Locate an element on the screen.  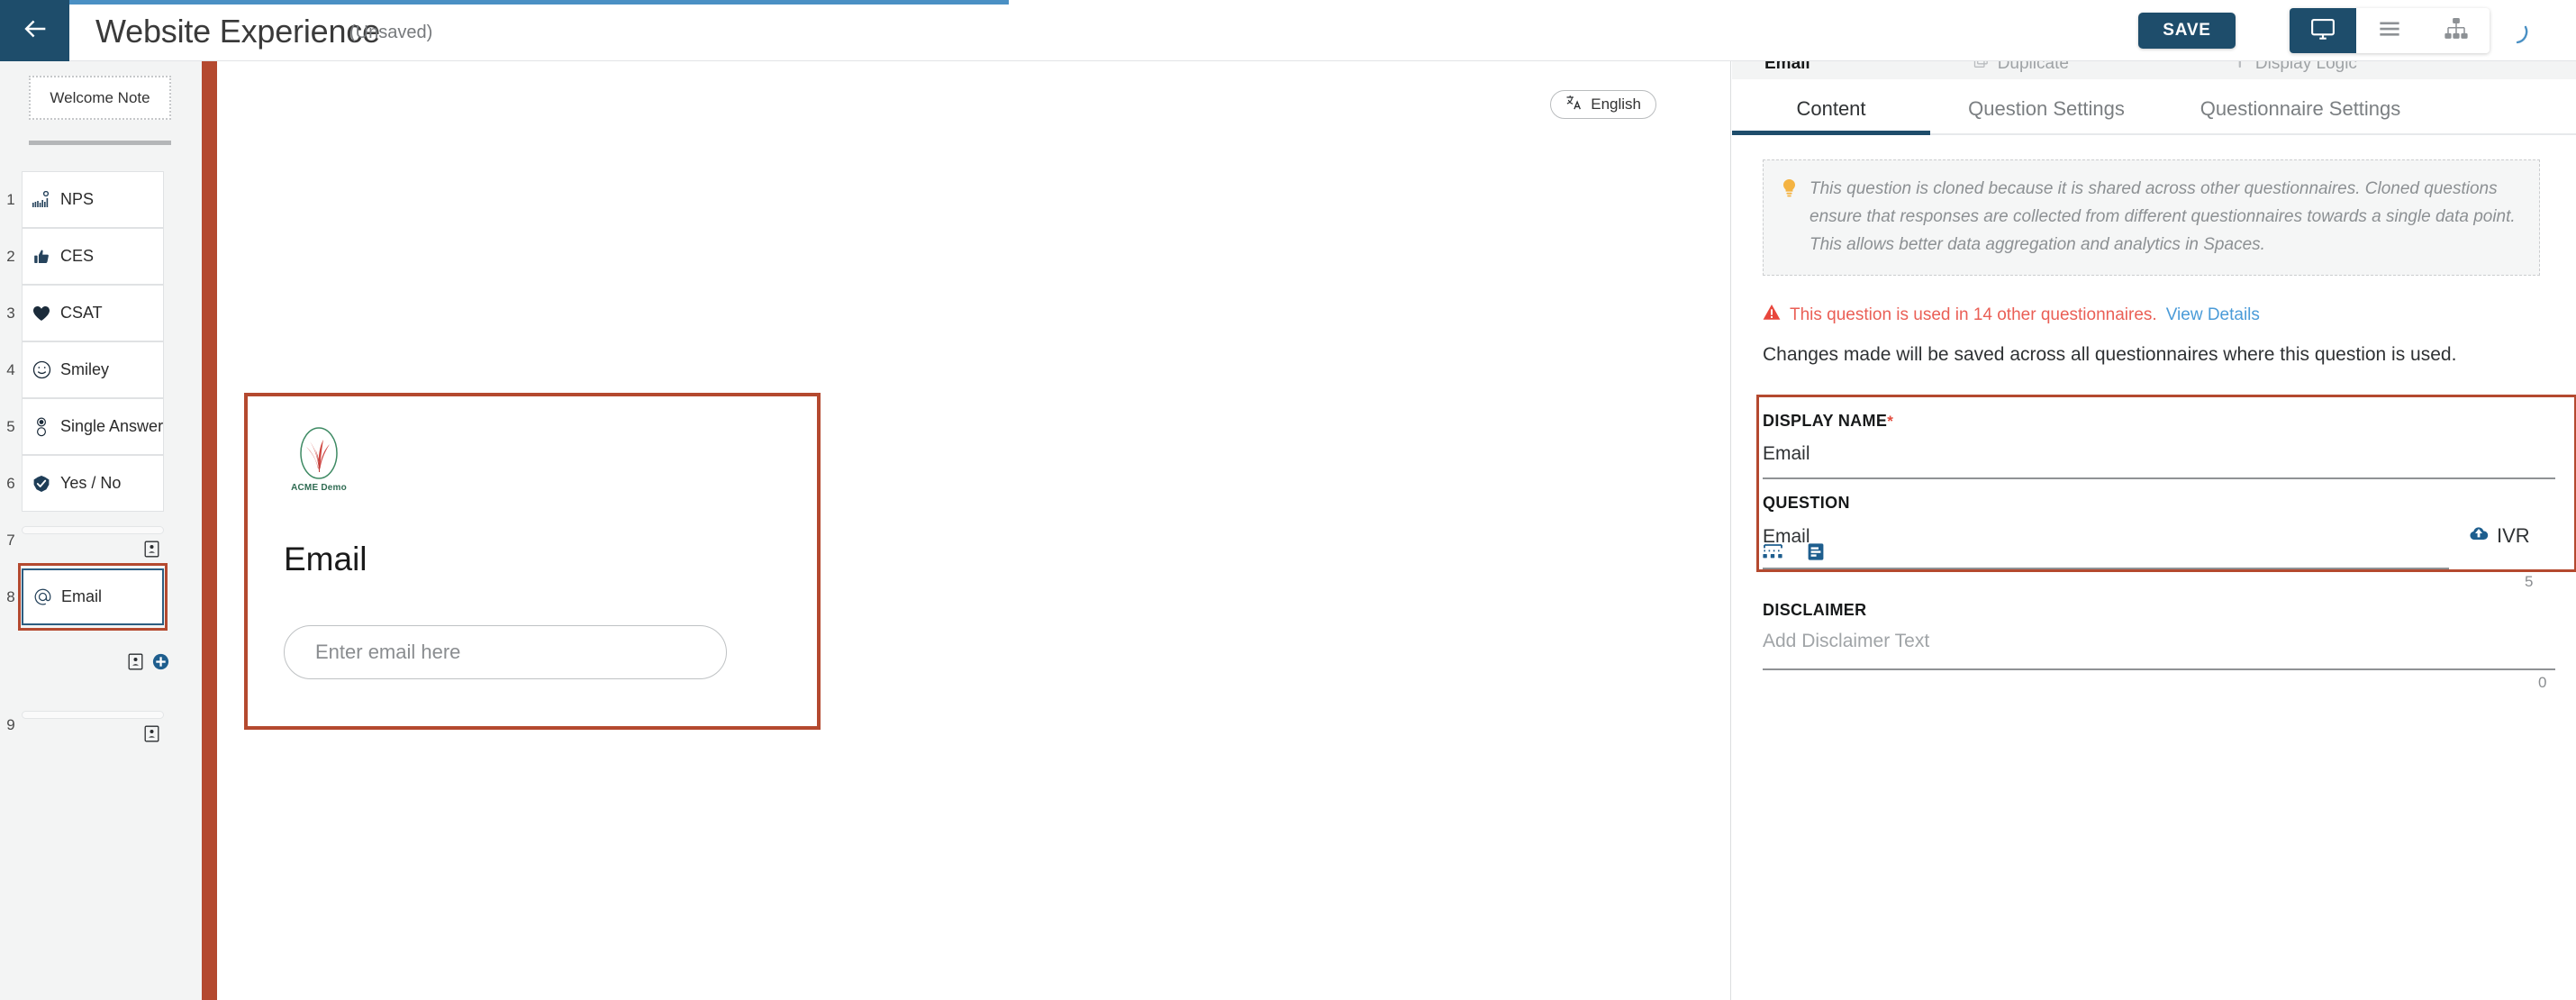
acme-demo-logo is located at coordinates (319, 455).